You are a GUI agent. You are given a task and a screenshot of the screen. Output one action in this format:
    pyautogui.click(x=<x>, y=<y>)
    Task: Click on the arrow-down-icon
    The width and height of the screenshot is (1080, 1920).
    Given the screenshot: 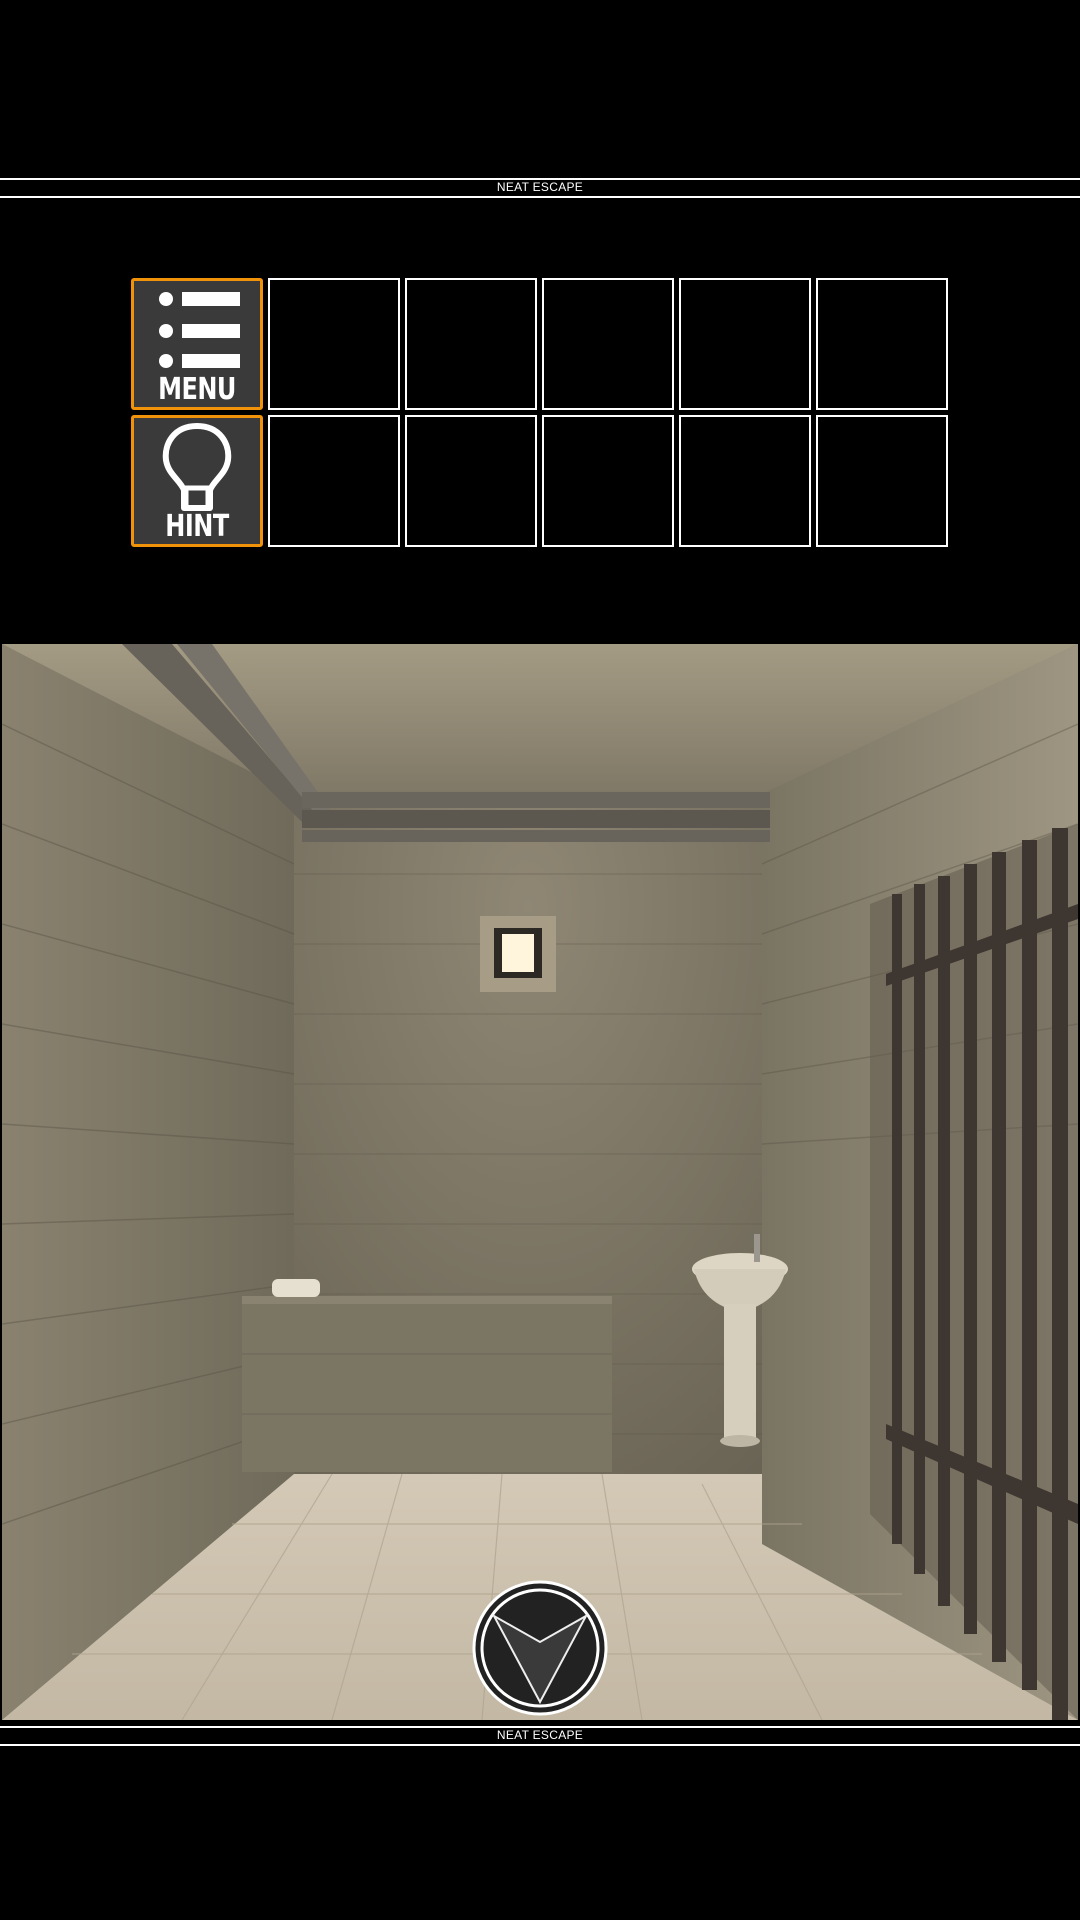 What is the action you would take?
    pyautogui.click(x=540, y=1648)
    